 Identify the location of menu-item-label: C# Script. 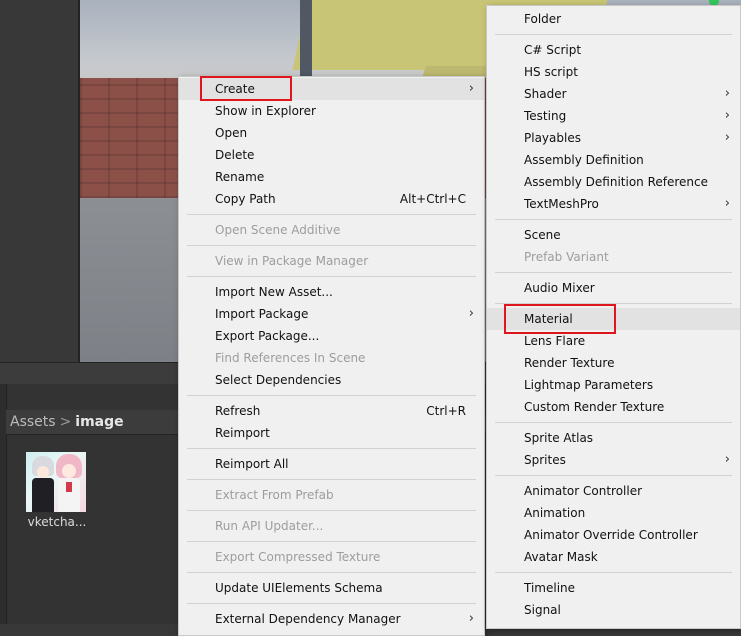
(553, 50).